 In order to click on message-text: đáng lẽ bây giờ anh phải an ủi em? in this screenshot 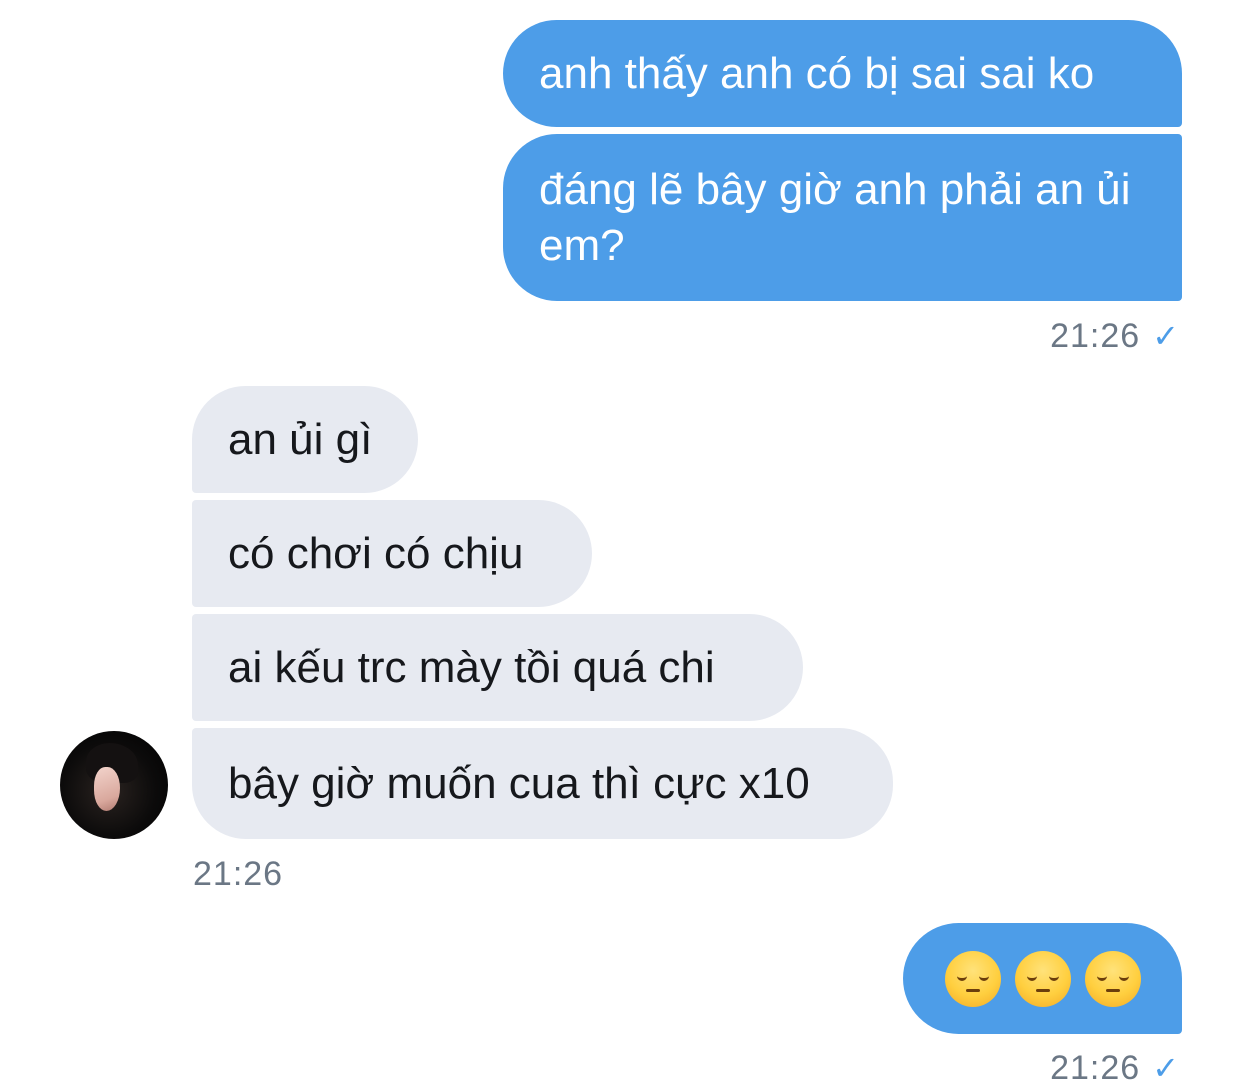, I will do `click(835, 217)`.